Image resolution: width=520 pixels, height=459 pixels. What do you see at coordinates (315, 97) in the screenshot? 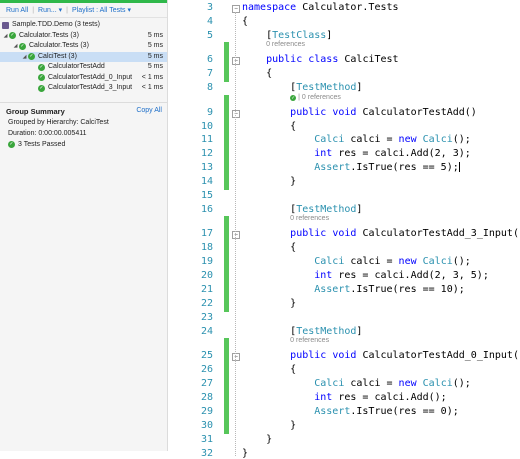
I see `codelens-references: ✓ | 0 references` at bounding box center [315, 97].